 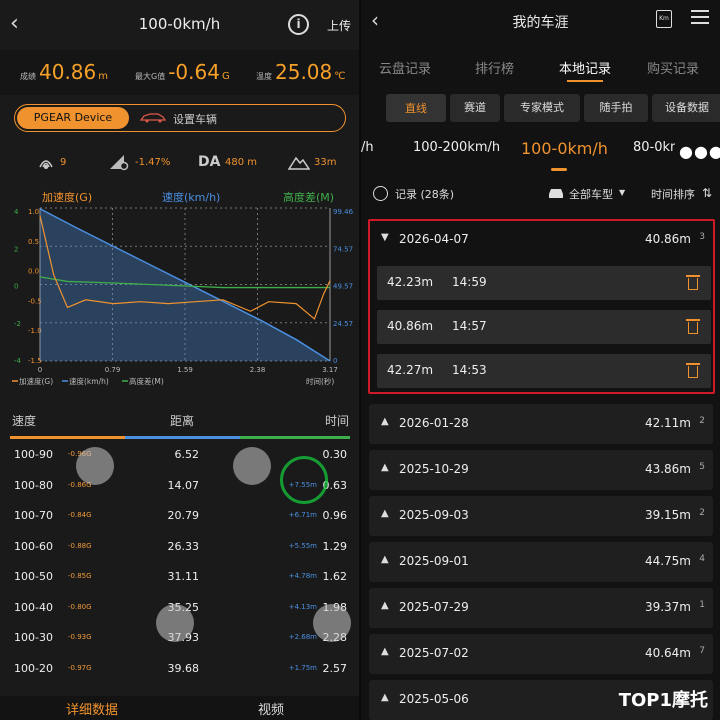 What do you see at coordinates (330, 370) in the screenshot?
I see `x-tick-label: 3.17` at bounding box center [330, 370].